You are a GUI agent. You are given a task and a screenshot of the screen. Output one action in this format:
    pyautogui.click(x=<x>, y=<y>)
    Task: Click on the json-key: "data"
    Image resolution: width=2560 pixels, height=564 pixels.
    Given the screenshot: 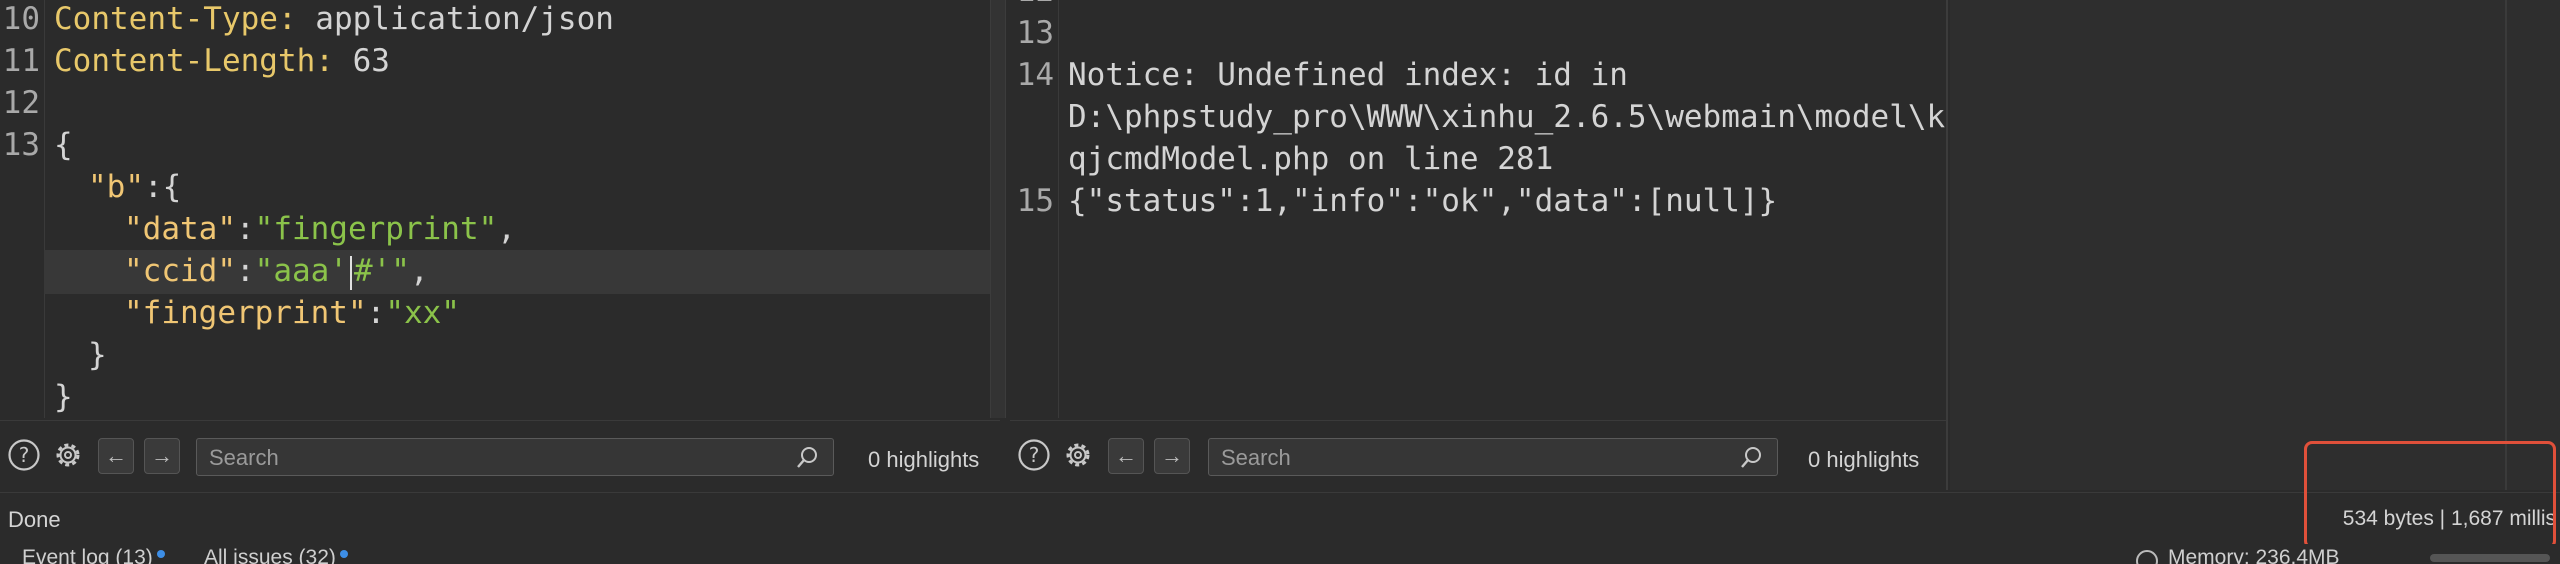 What is the action you would take?
    pyautogui.click(x=180, y=229)
    